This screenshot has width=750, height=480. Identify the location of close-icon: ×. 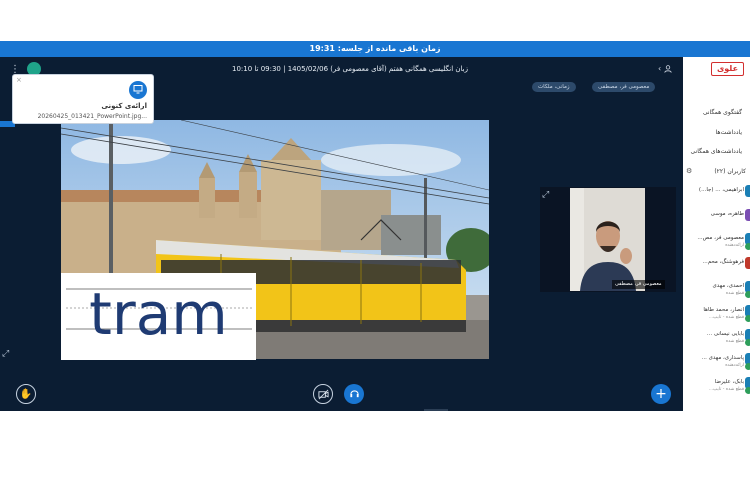
(19, 80).